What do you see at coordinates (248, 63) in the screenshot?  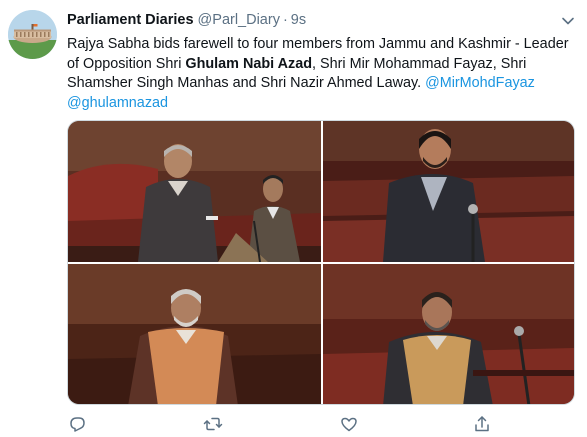 I see `tweet-text-bold: Ghulam Nabi Azad` at bounding box center [248, 63].